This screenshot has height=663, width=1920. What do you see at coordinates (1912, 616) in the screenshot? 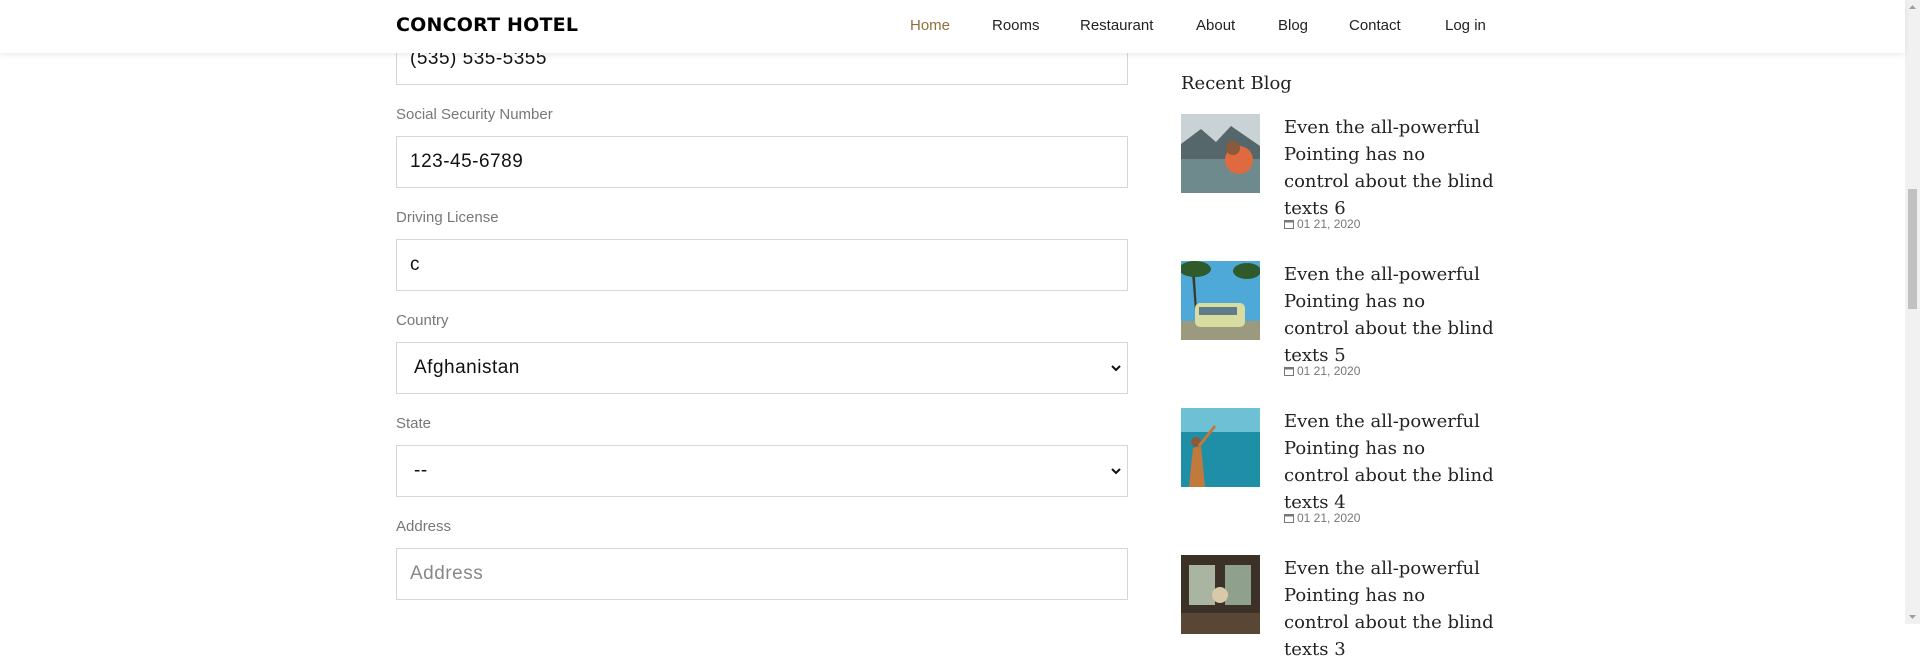
I see `scroll-down-icon` at bounding box center [1912, 616].